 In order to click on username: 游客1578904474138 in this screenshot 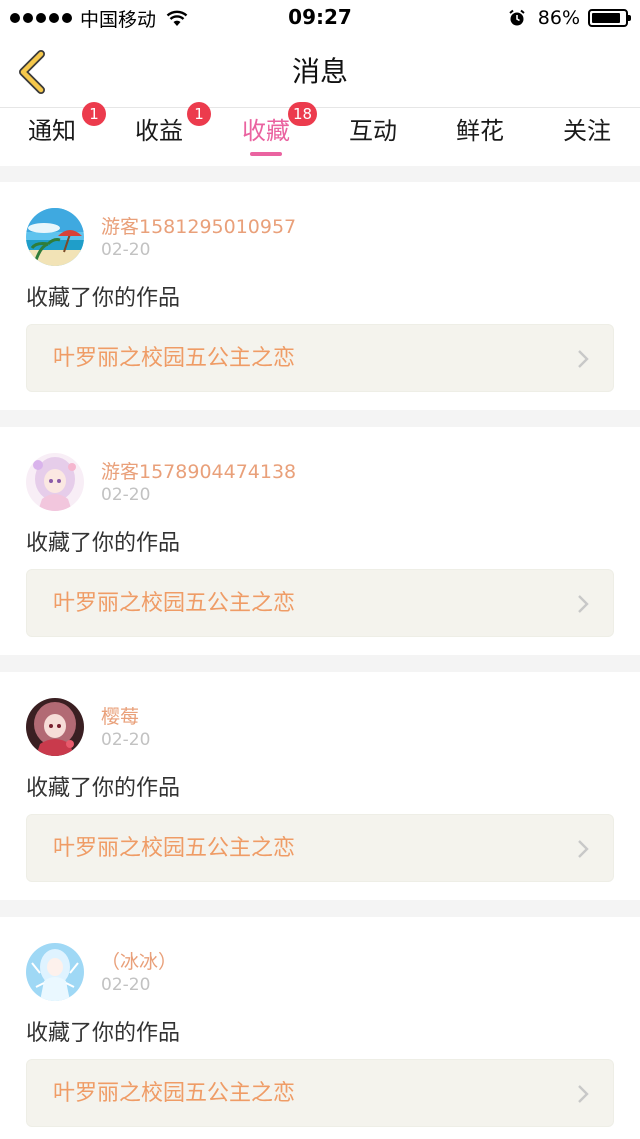, I will do `click(198, 470)`.